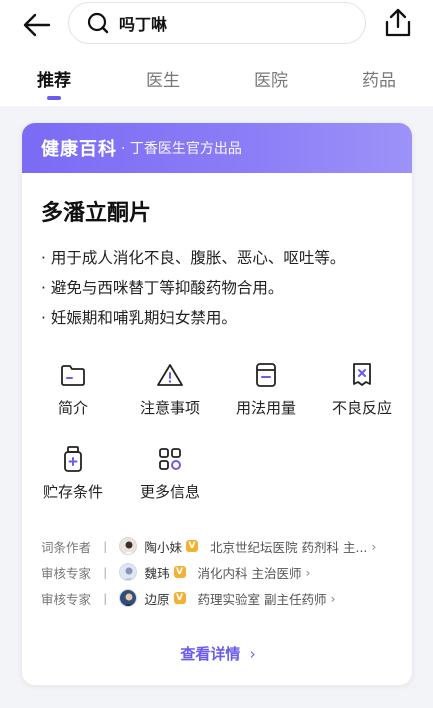  Describe the element at coordinates (216, 79) in the screenshot. I see `tab-bar: 推荐 医生 医院 药品` at that location.